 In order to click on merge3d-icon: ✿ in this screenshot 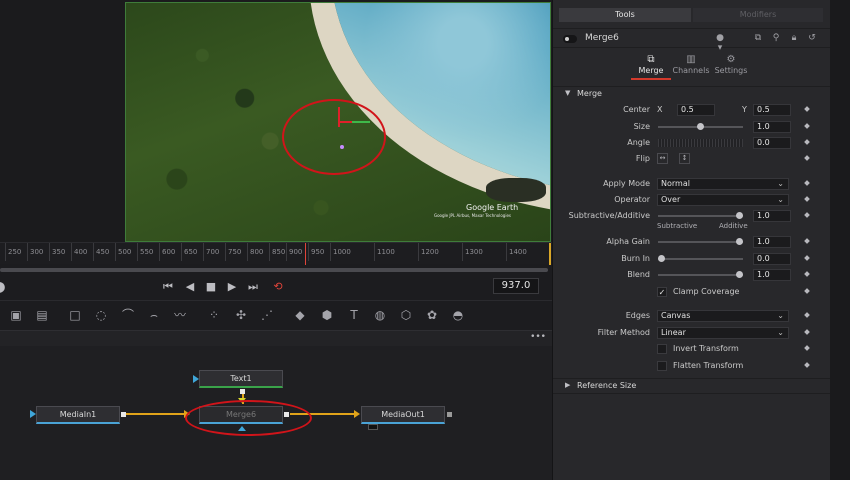, I will do `click(432, 315)`.